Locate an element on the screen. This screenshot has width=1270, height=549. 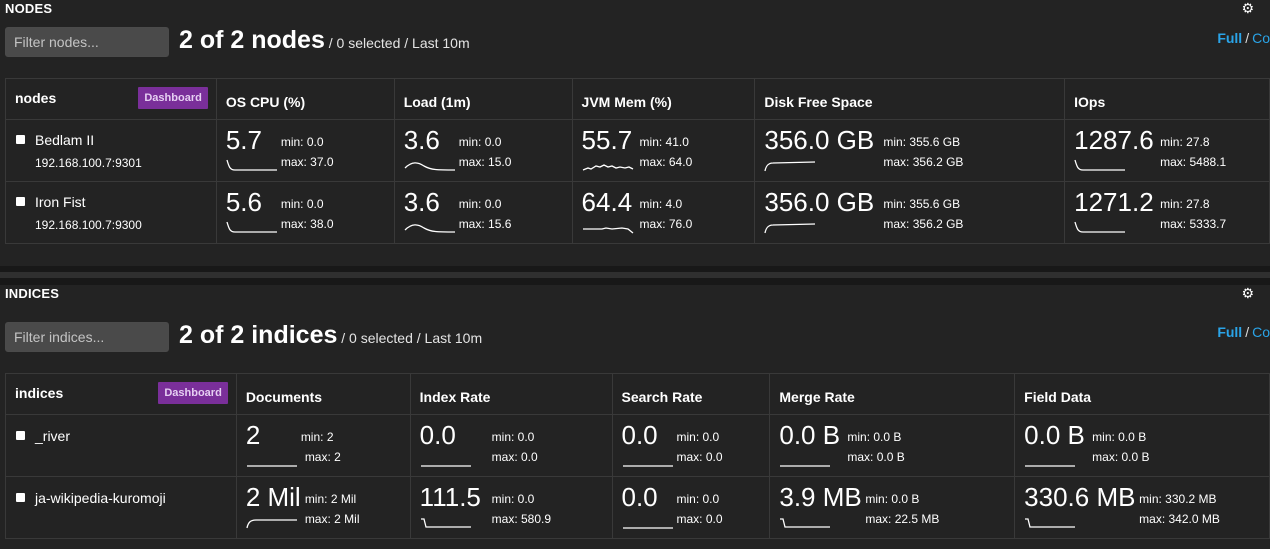
metric-min: min: 2 Mil is located at coordinates (330, 499).